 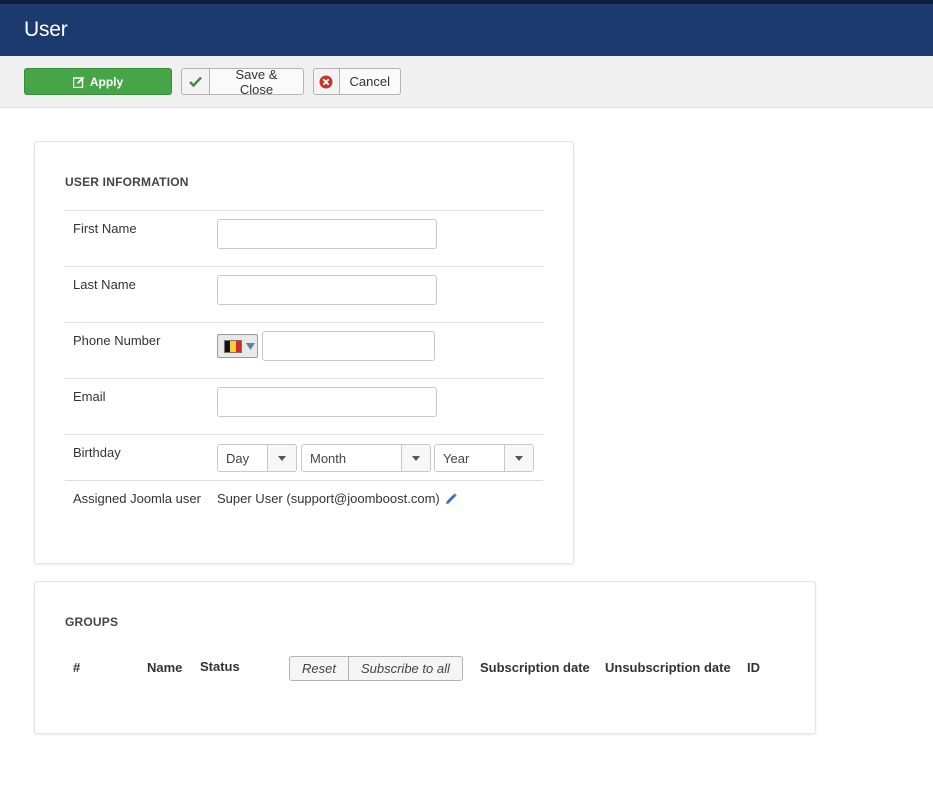 I want to click on last-name-row: Last Name, so click(x=304, y=294).